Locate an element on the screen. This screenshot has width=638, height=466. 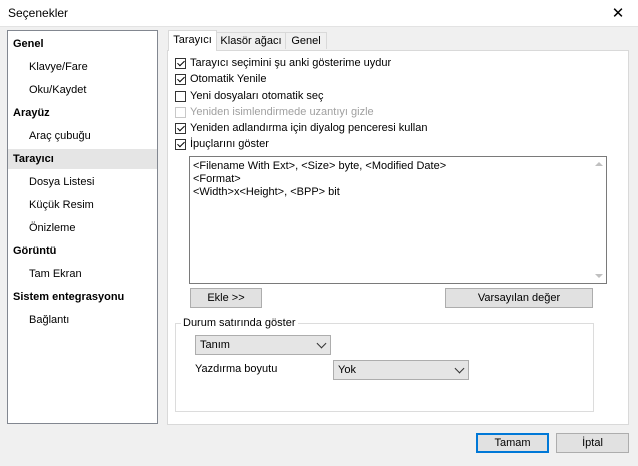
sidebar-item-goruntu: Görüntü is located at coordinates (82, 251).